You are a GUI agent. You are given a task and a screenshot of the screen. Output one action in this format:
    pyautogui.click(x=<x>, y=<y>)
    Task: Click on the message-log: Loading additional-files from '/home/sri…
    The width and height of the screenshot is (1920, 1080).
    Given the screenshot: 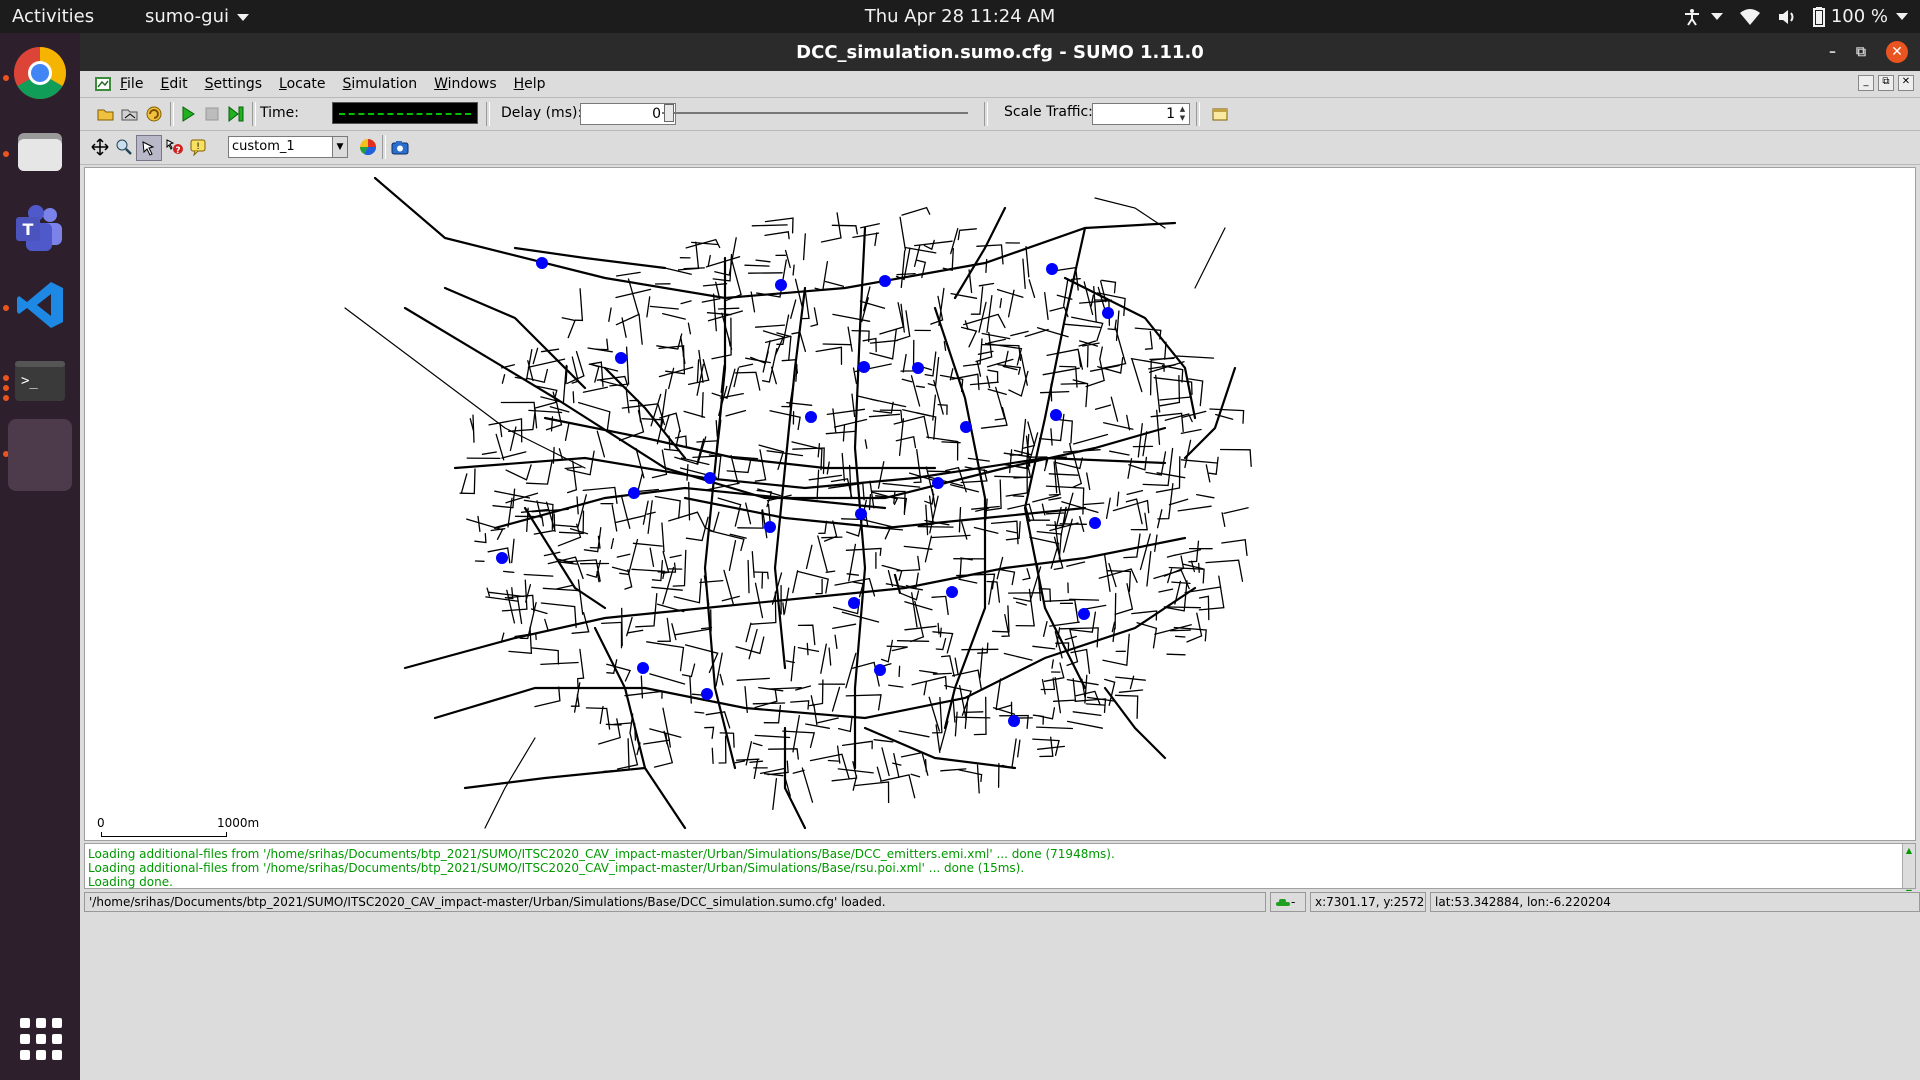 What is the action you would take?
    pyautogui.click(x=1000, y=870)
    